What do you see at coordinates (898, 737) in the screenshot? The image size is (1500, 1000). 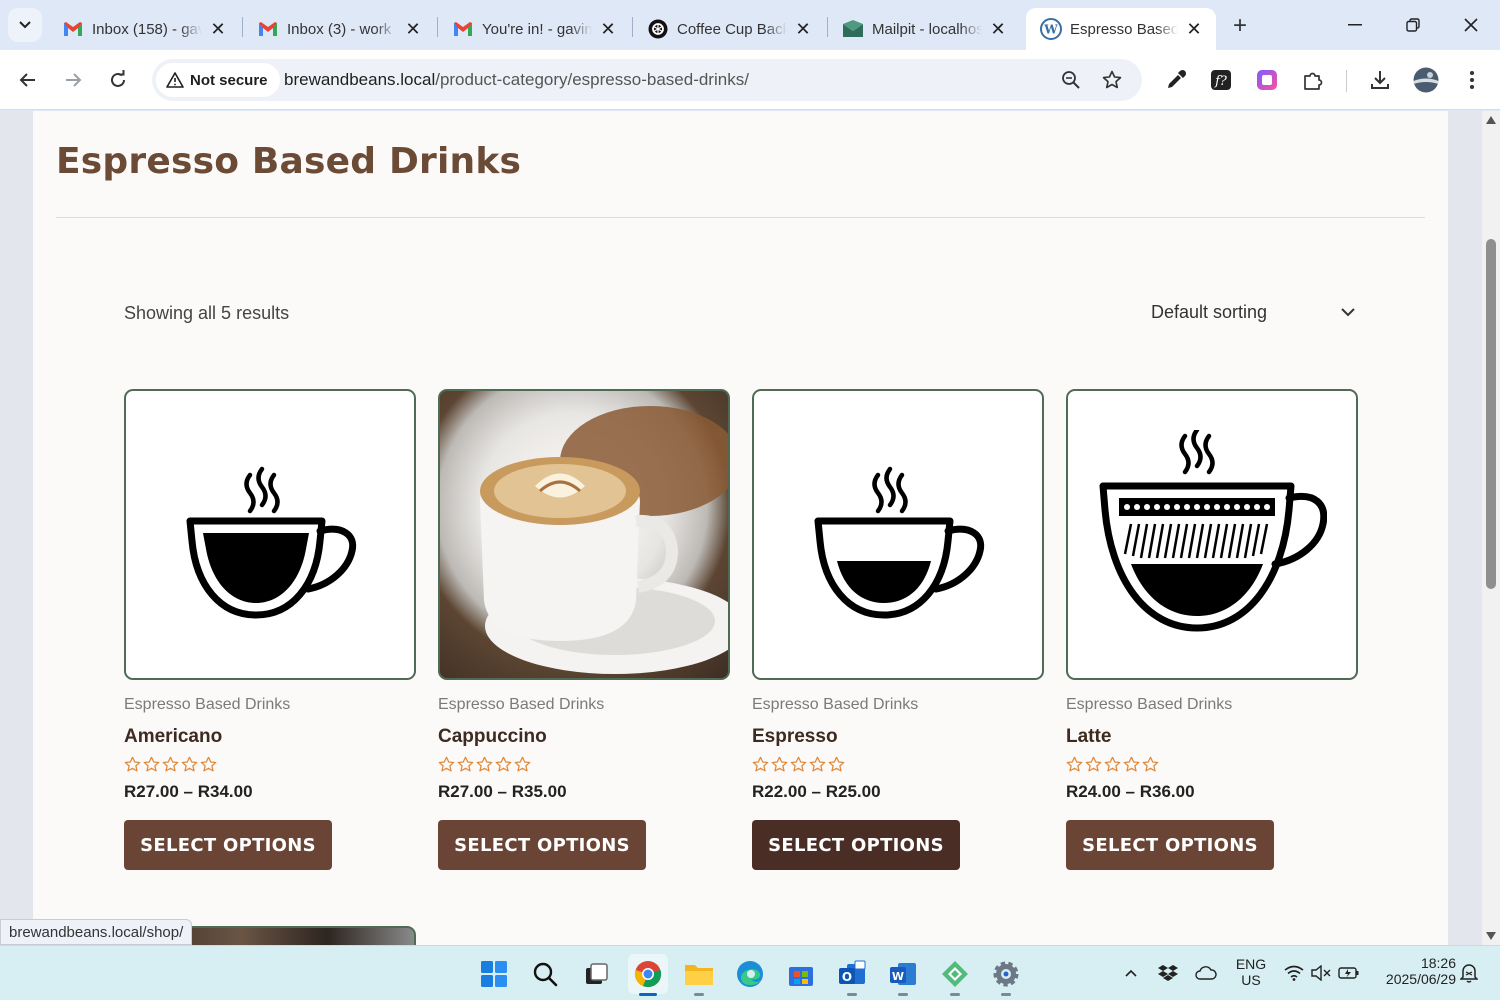 I see `product-name: Espresso` at bounding box center [898, 737].